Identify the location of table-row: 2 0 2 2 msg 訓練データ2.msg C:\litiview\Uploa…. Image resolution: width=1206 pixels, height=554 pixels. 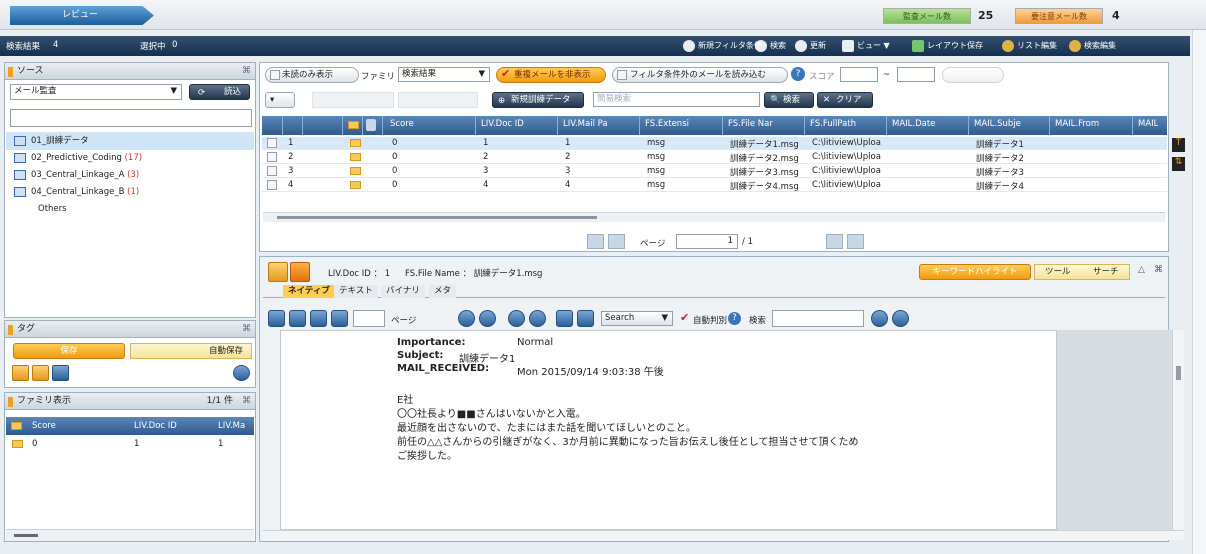
(714, 157).